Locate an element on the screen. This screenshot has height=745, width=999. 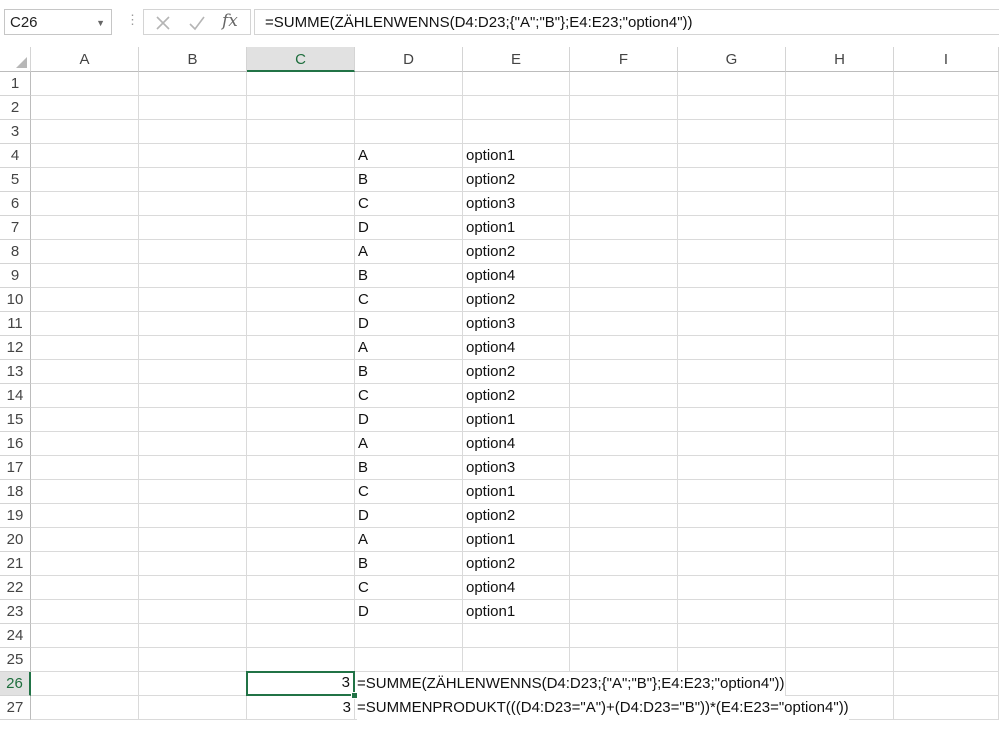
cell-h22 is located at coordinates (840, 588).